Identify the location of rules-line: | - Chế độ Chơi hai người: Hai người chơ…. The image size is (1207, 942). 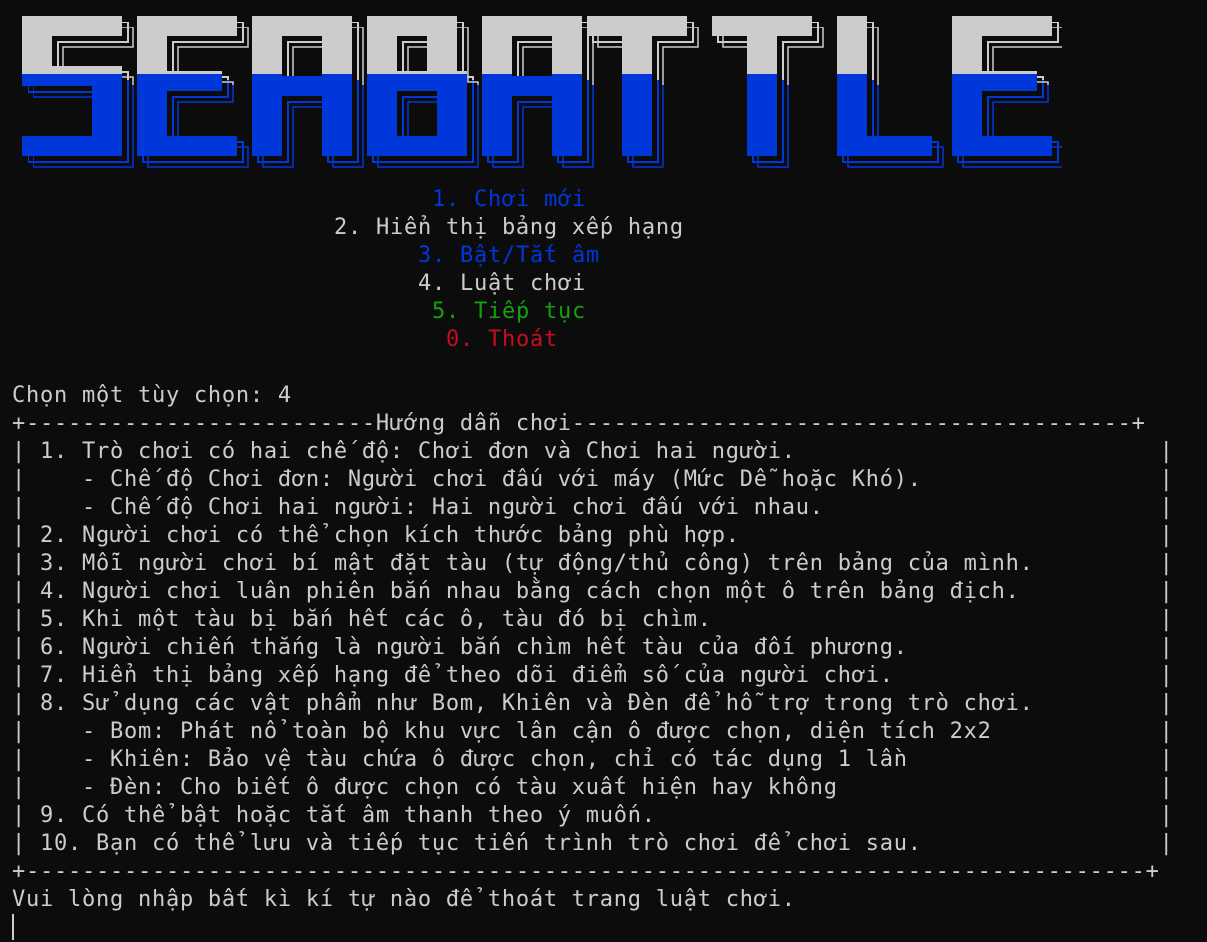
(593, 507).